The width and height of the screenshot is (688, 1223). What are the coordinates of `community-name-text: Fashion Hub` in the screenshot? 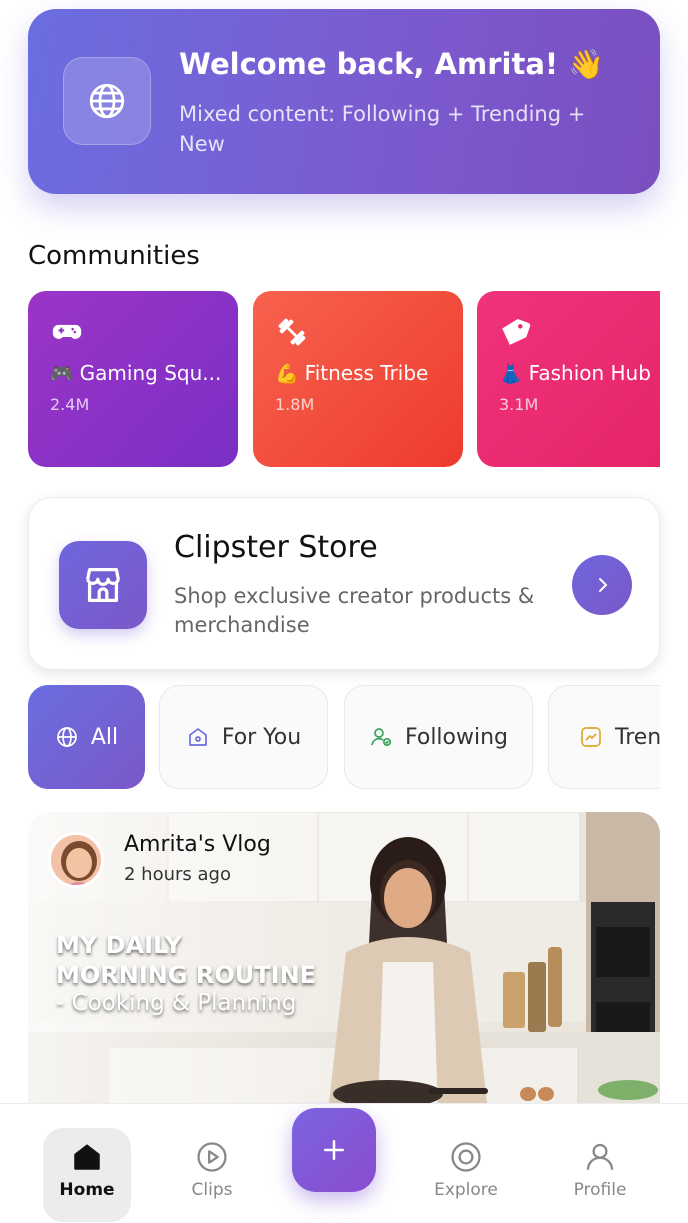 It's located at (589, 373).